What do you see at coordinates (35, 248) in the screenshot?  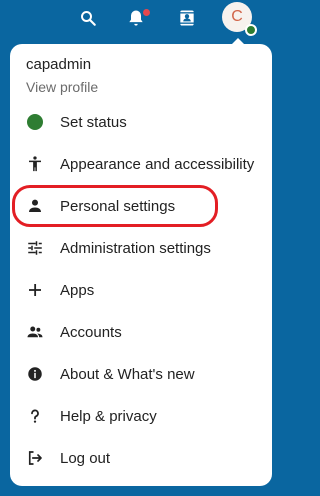 I see `tune-icon` at bounding box center [35, 248].